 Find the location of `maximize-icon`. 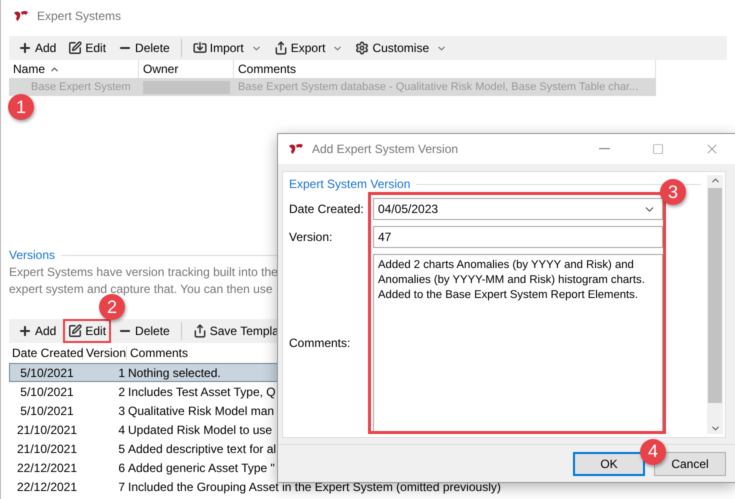

maximize-icon is located at coordinates (658, 149).